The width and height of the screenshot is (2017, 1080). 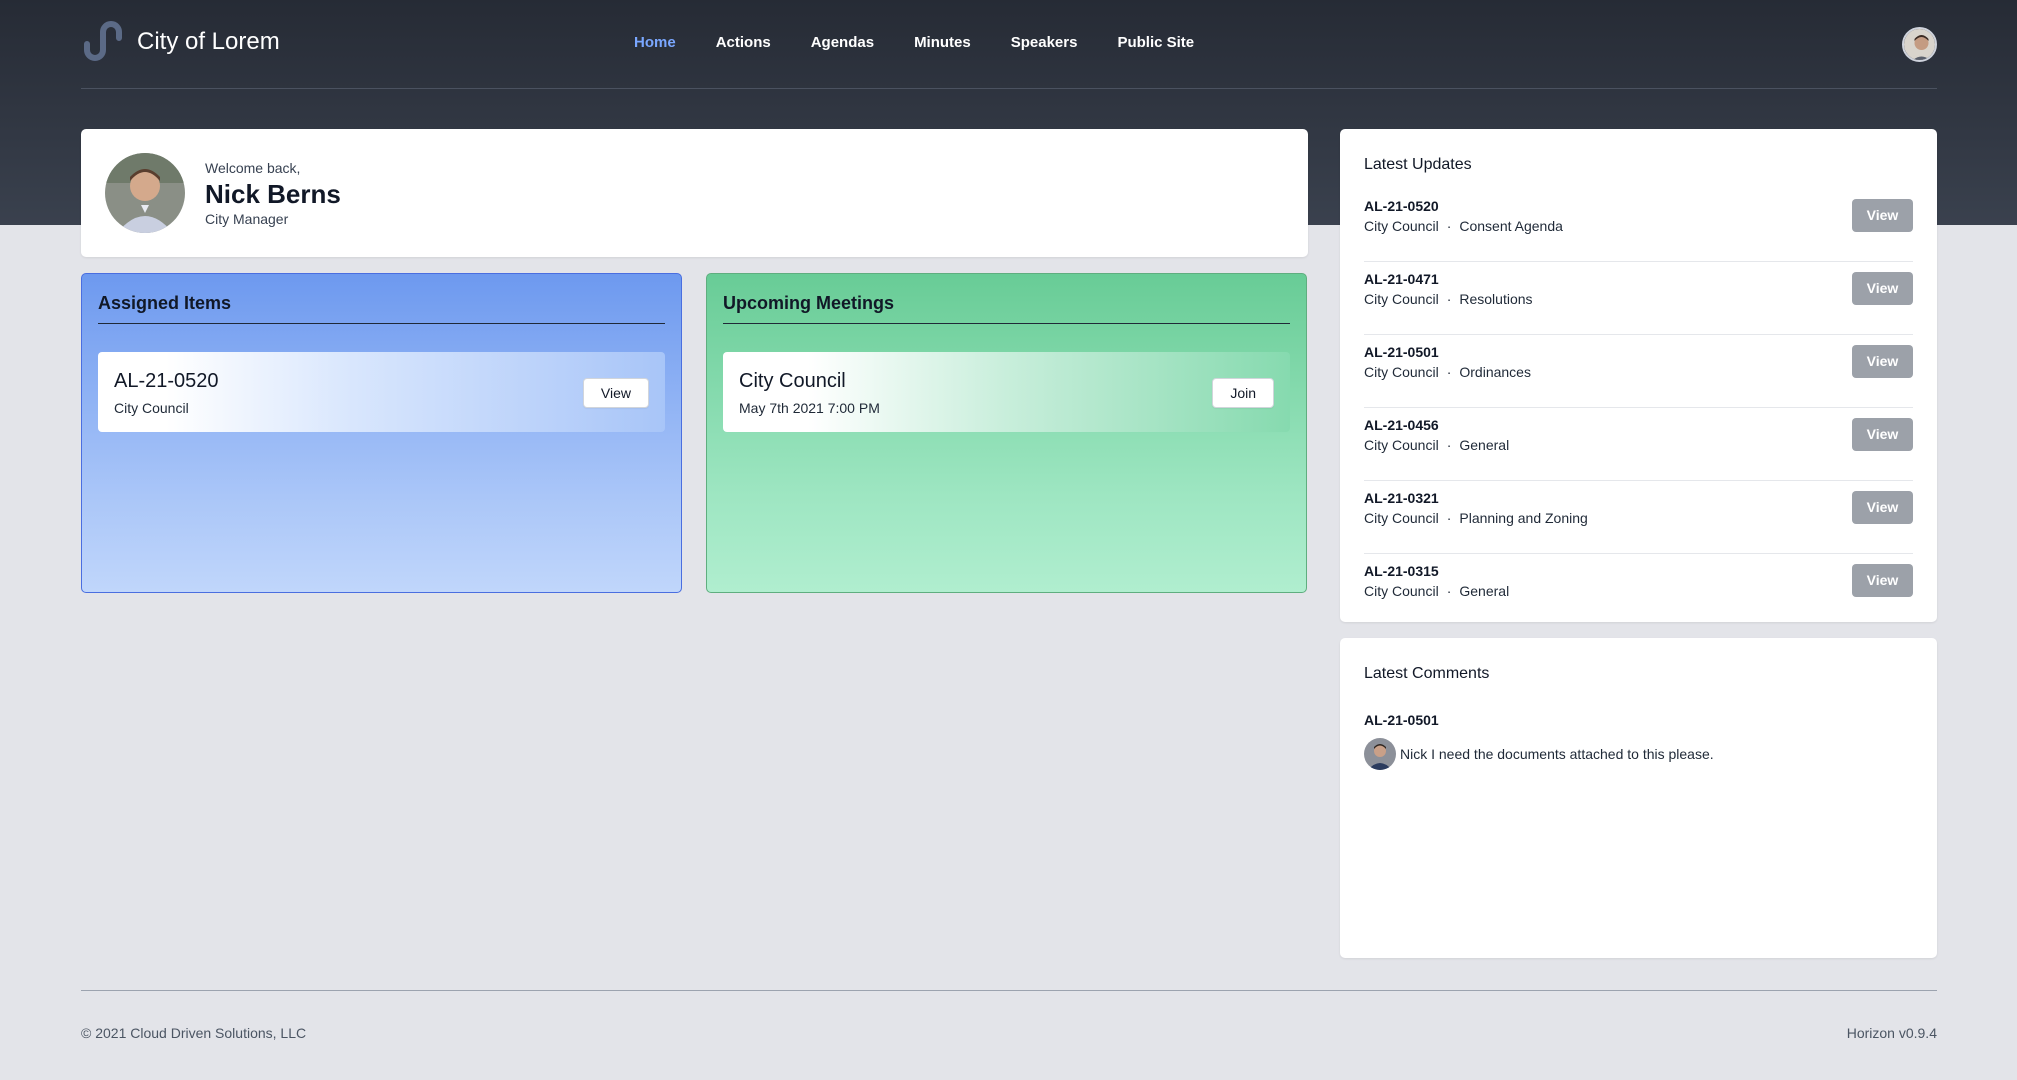 What do you see at coordinates (1523, 518) in the screenshot?
I see `update-category: Planning and Zoning` at bounding box center [1523, 518].